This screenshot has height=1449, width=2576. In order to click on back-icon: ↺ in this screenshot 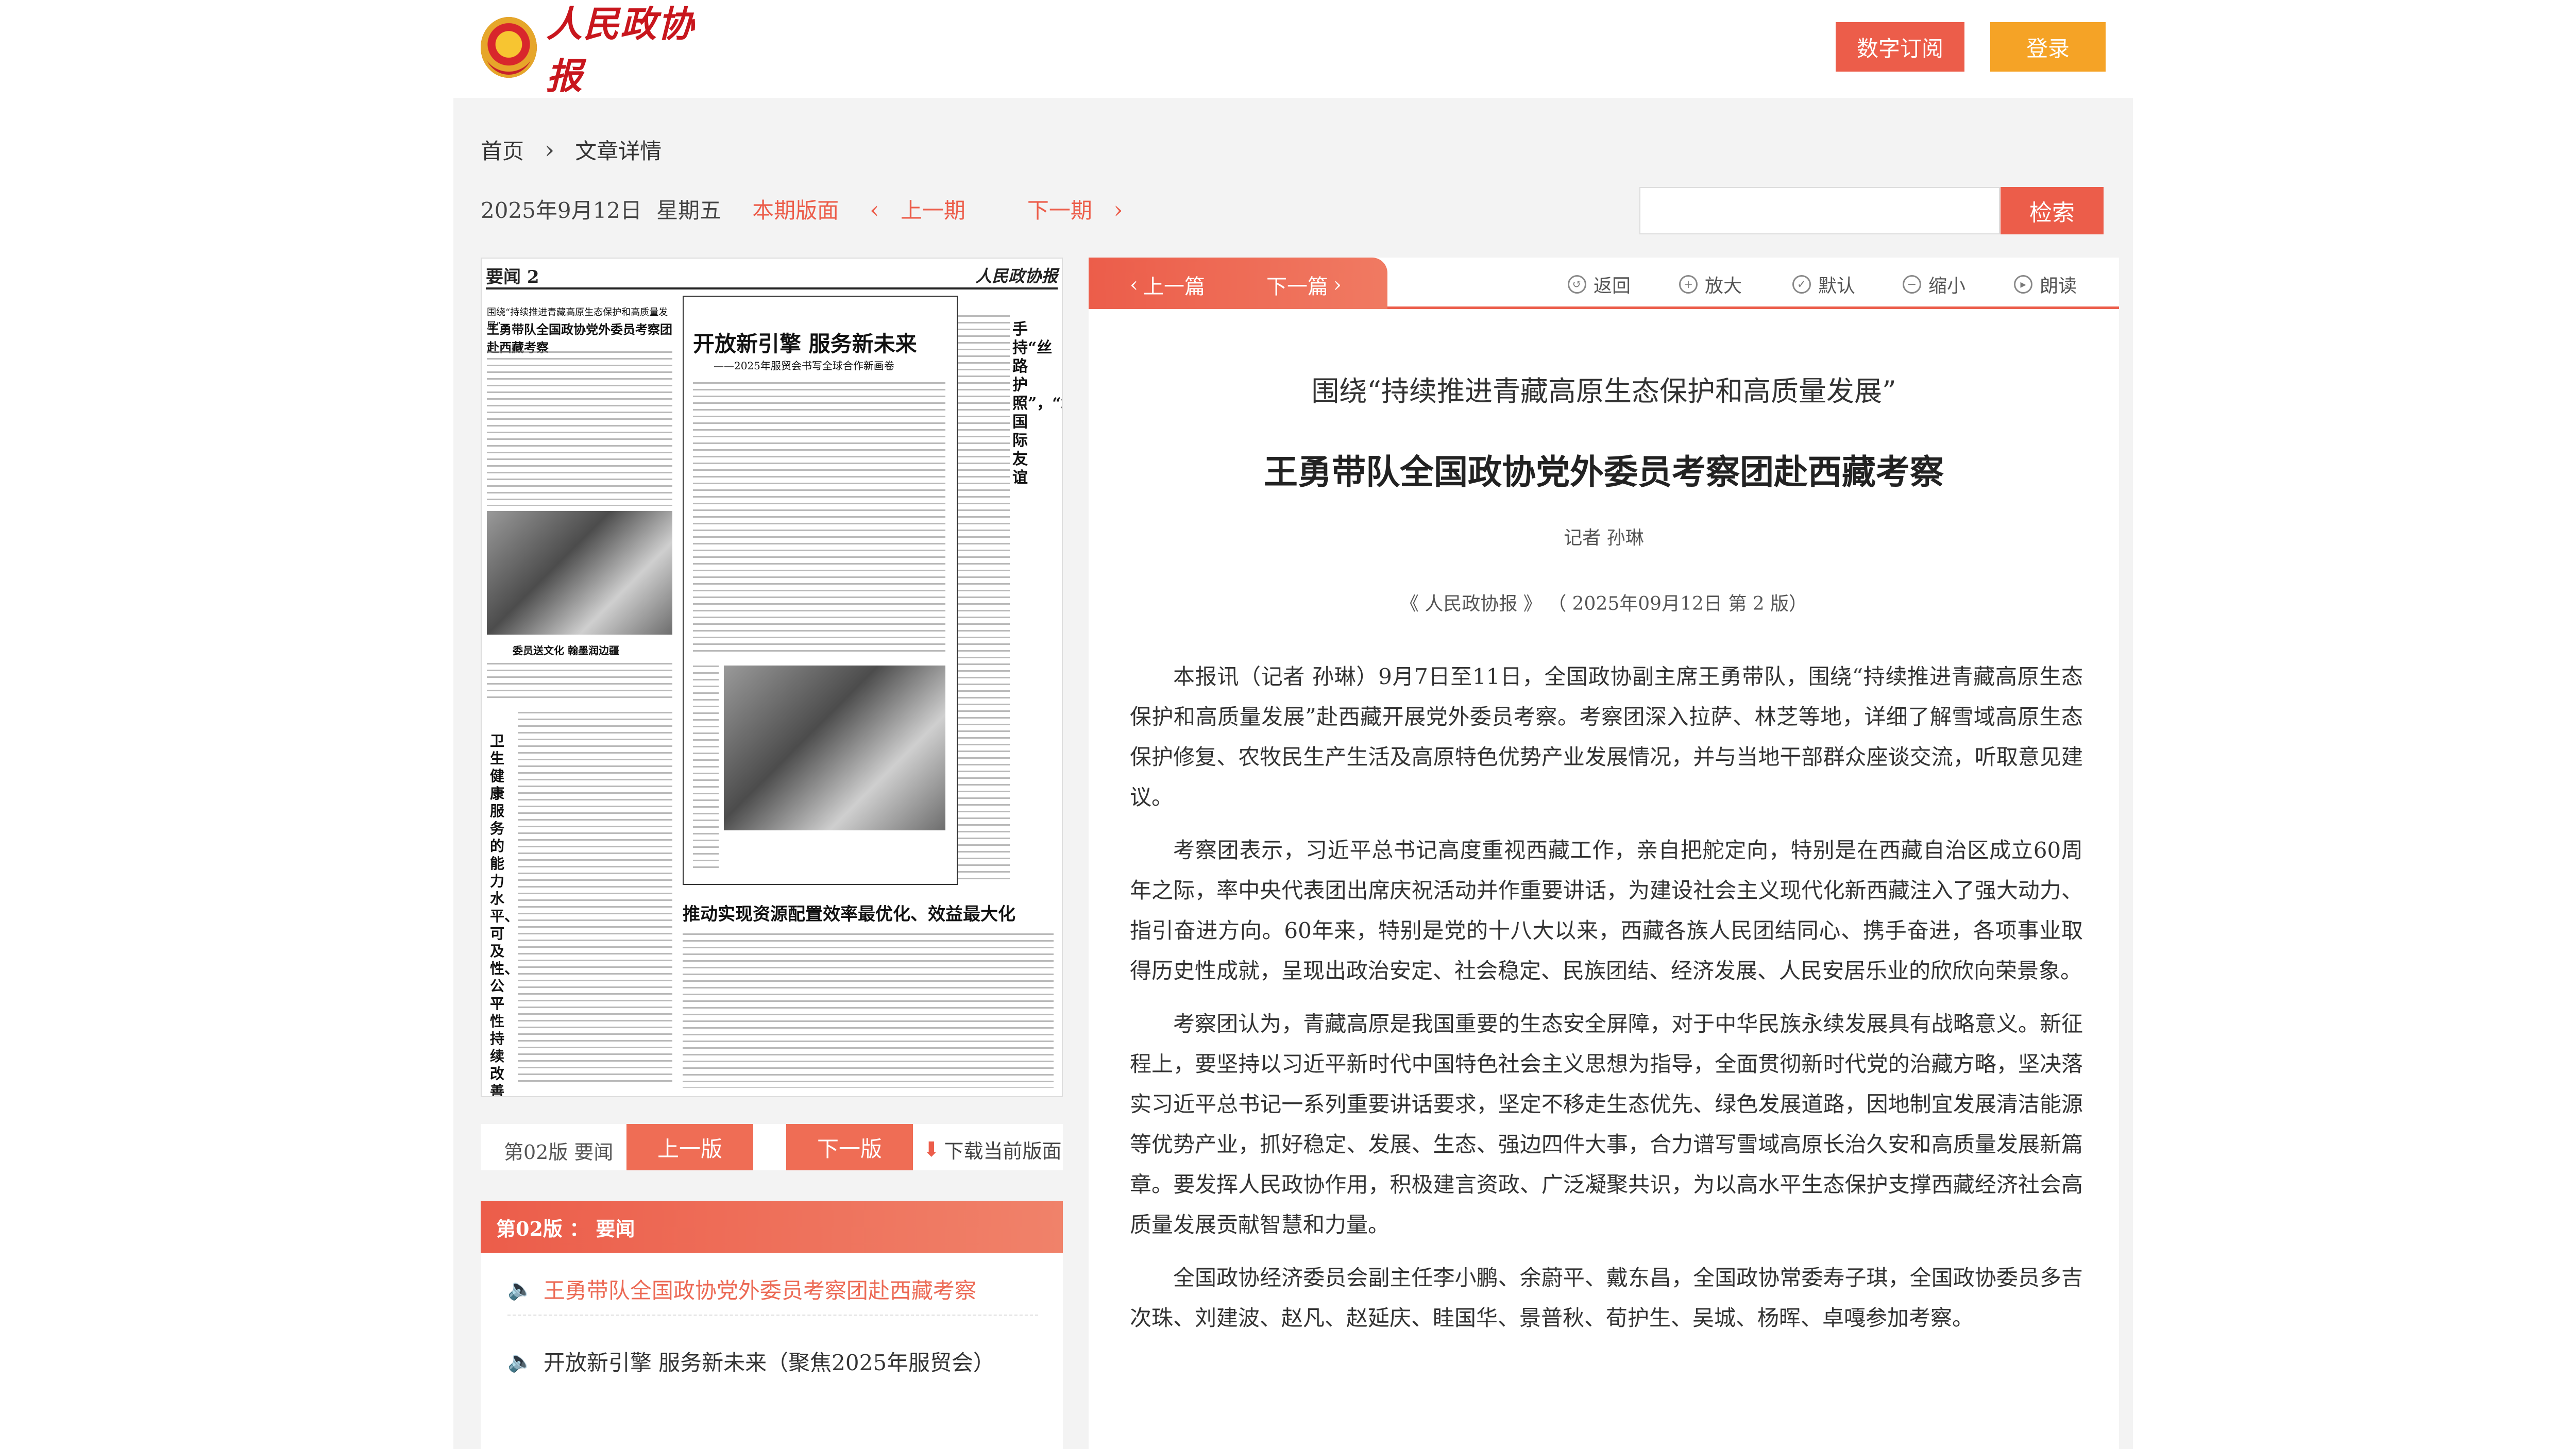, I will do `click(1577, 284)`.